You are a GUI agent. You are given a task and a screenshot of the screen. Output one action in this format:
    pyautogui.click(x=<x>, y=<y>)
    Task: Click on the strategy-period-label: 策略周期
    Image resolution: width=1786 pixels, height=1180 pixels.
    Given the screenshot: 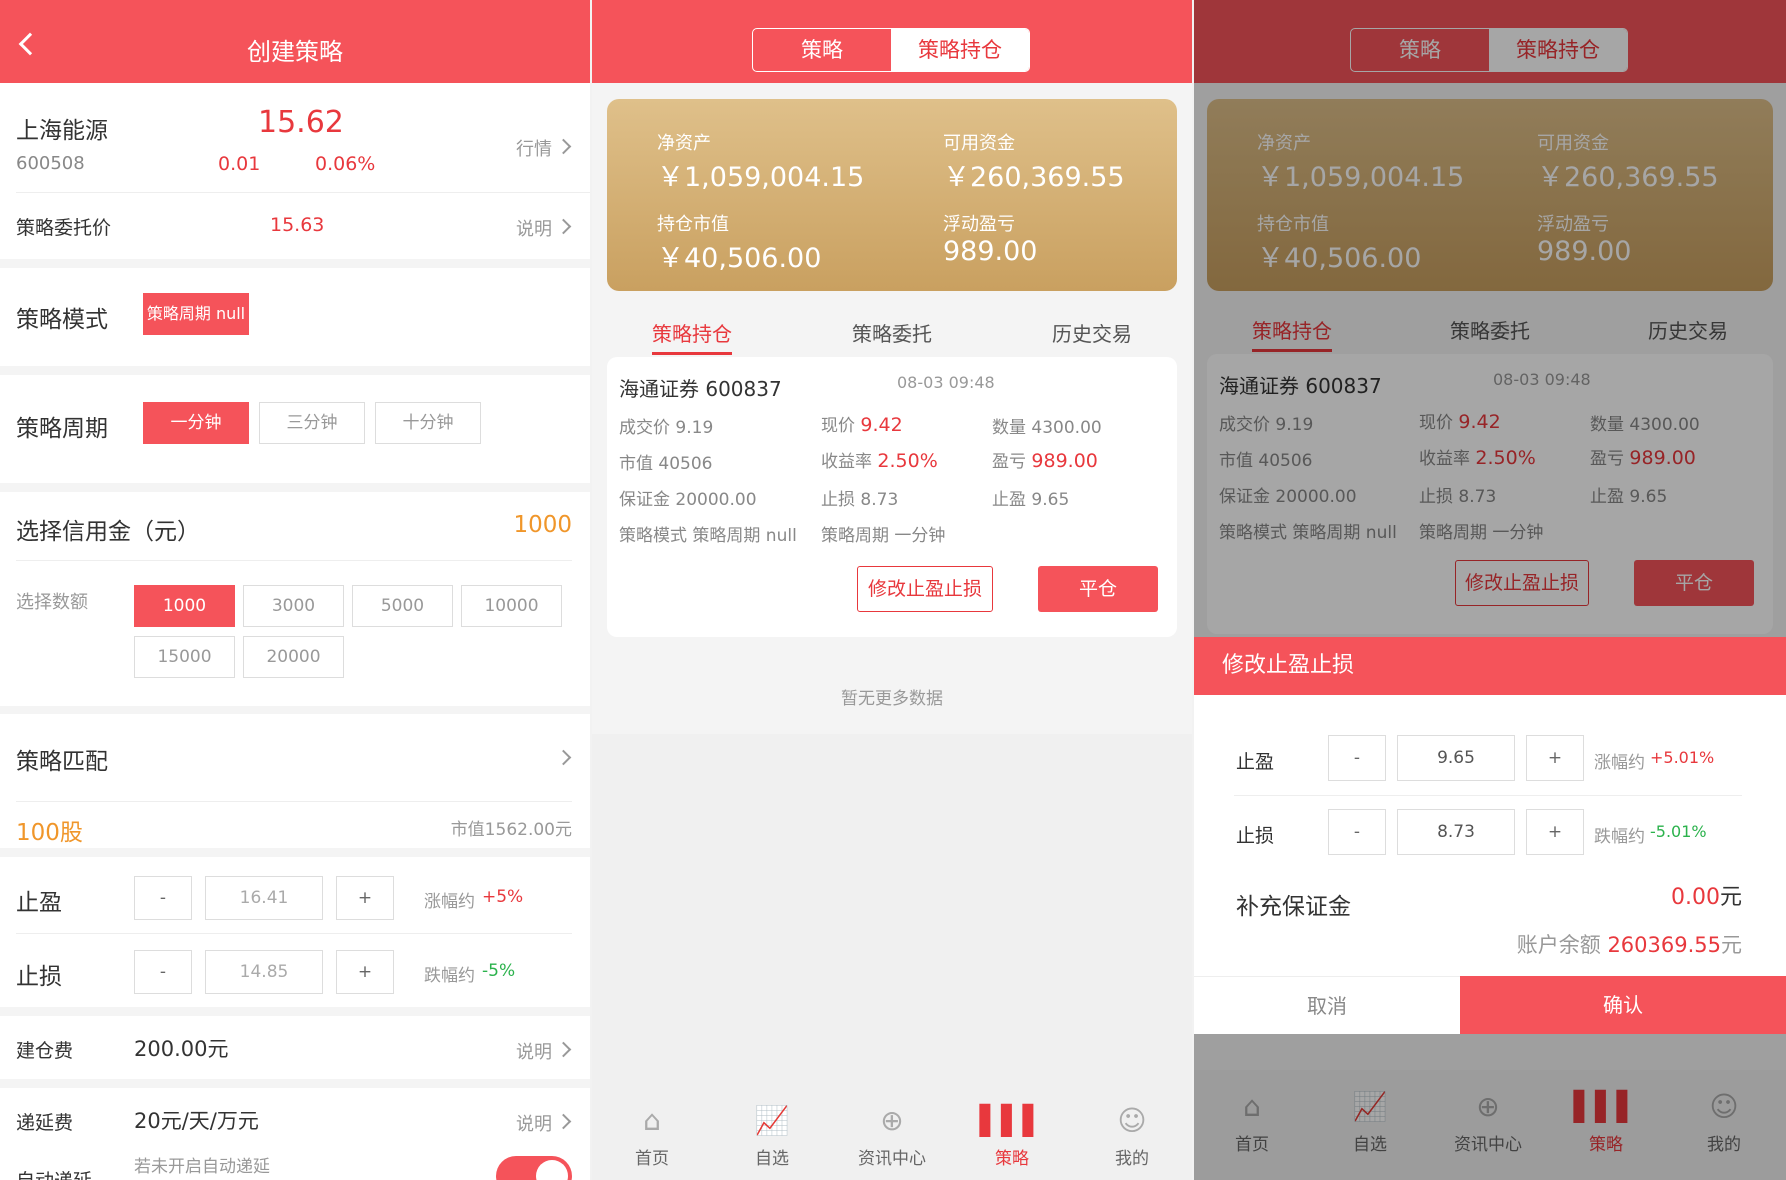 What is the action you would take?
    pyautogui.click(x=855, y=536)
    